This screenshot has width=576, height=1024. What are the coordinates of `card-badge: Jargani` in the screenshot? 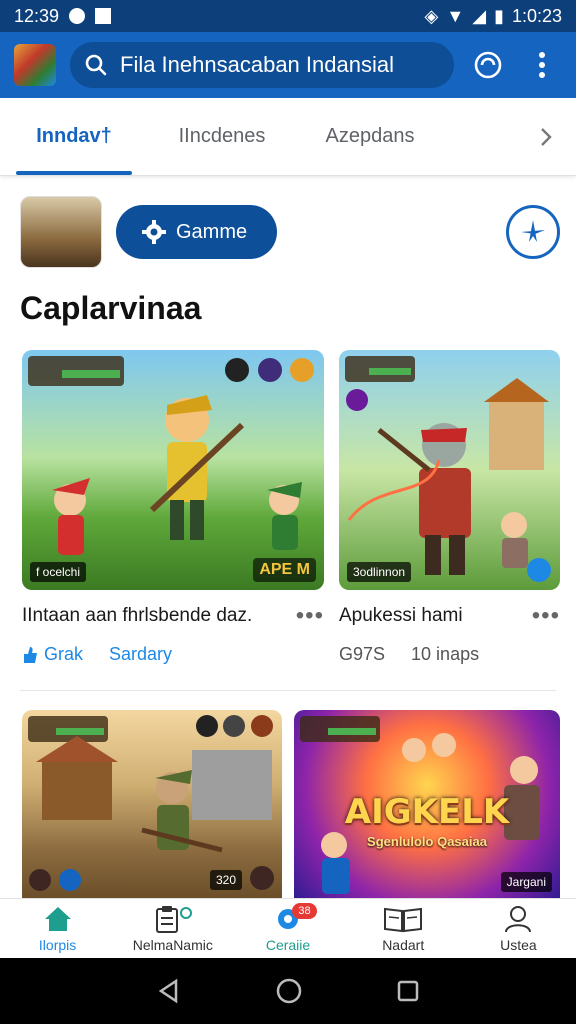 It's located at (526, 882).